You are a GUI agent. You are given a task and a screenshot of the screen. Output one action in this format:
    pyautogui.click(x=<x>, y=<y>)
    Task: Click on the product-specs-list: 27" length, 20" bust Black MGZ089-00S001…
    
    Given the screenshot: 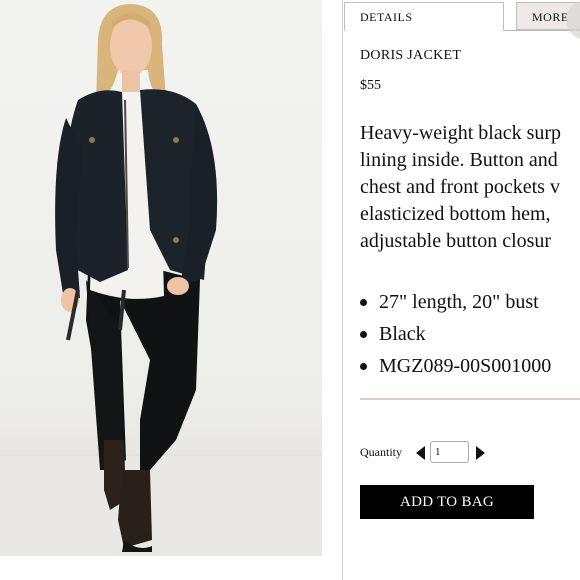 What is the action you would take?
    pyautogui.click(x=455, y=334)
    